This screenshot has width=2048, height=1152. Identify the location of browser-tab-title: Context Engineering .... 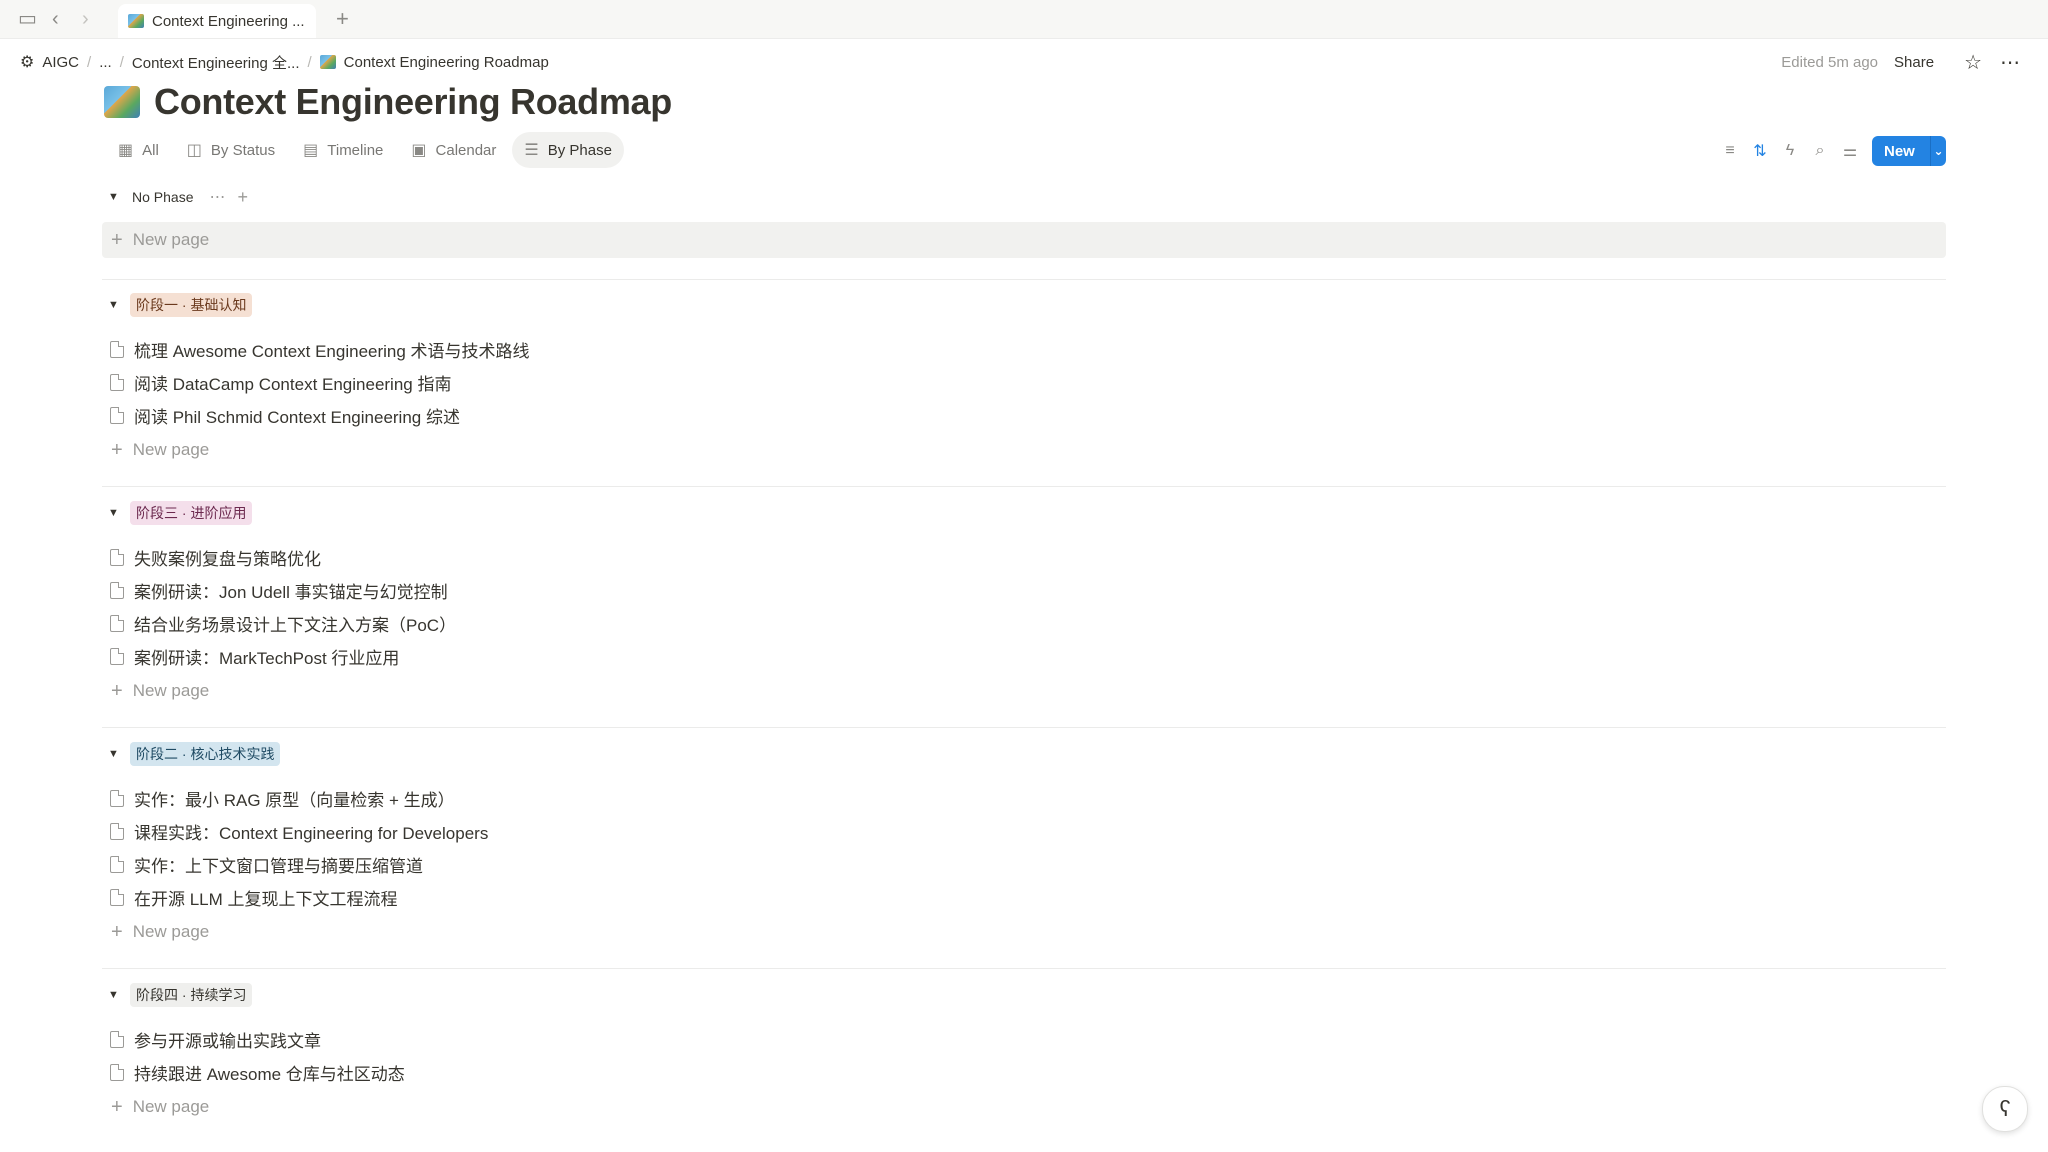
(228, 21).